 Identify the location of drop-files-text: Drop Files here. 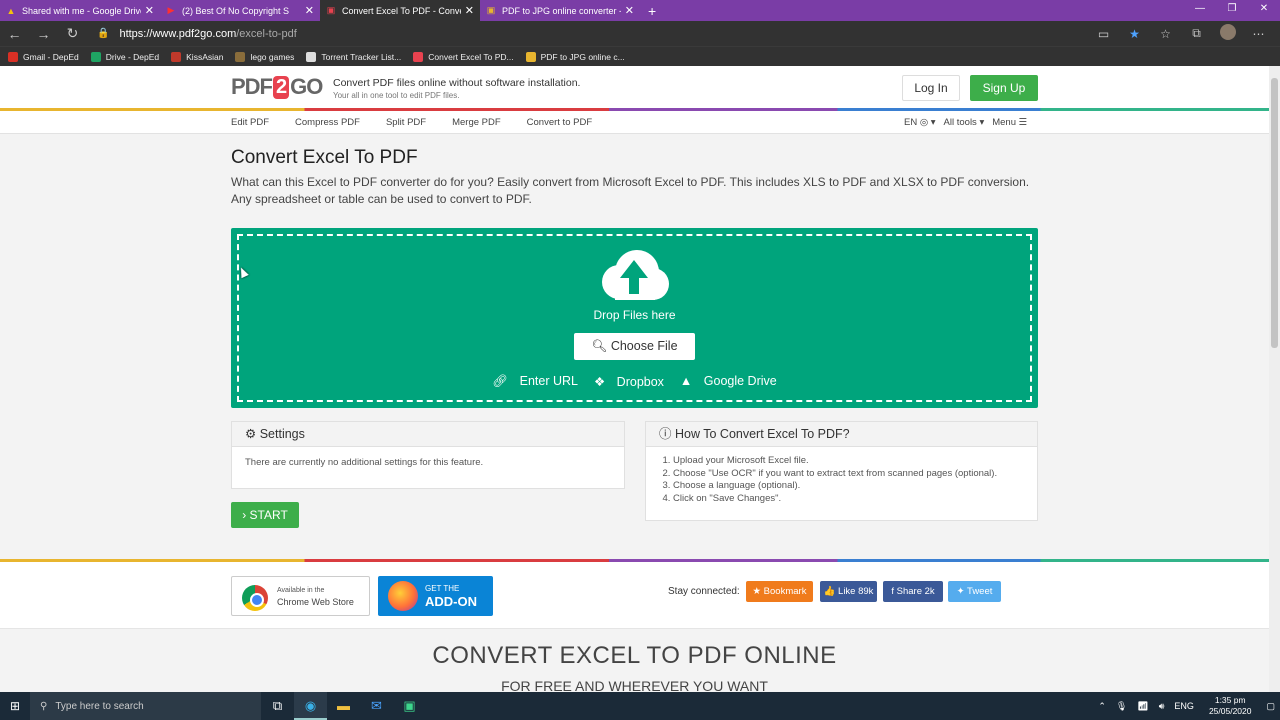
(634, 315).